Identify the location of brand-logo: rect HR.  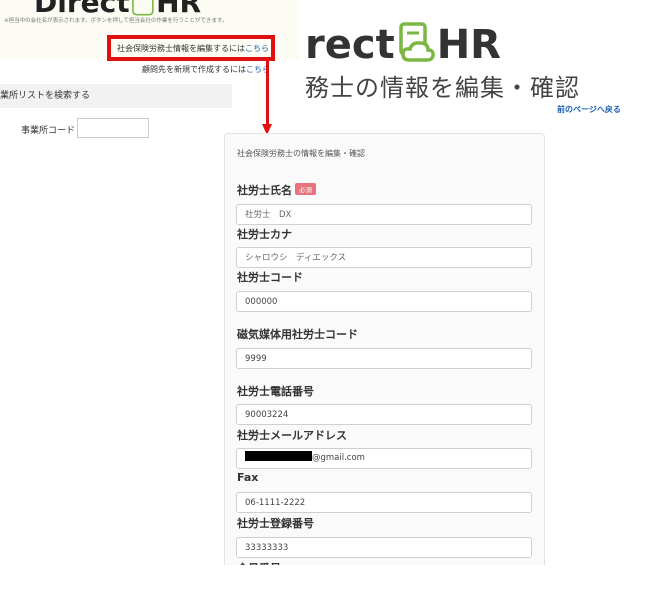
(403, 47).